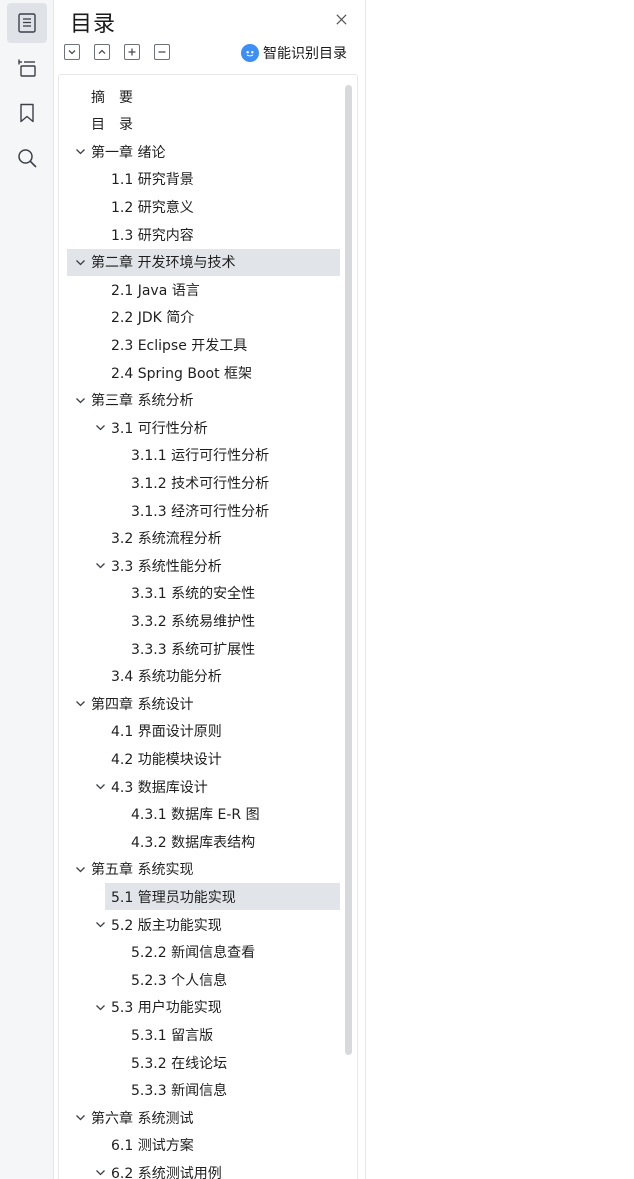 This screenshot has width=634, height=1179. What do you see at coordinates (142, 1118) in the screenshot?
I see `toc-item-label: 第六章 系统测试` at bounding box center [142, 1118].